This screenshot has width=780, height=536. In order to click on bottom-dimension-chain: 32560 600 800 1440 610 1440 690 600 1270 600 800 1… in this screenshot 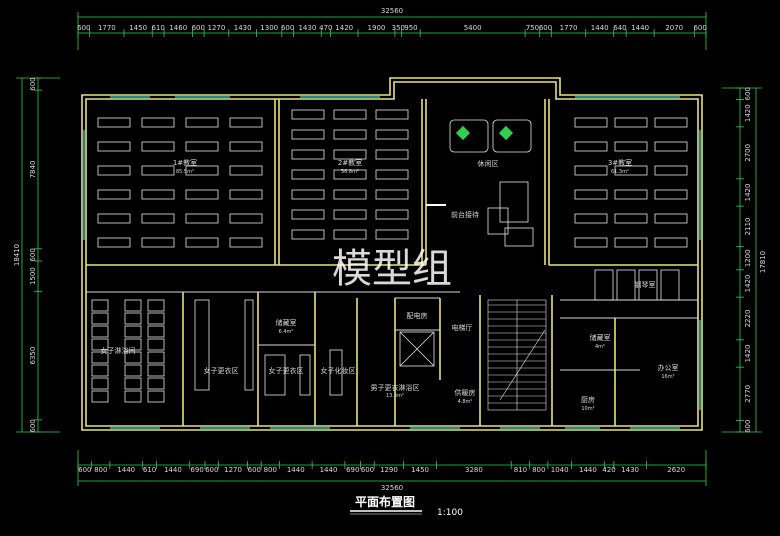, I will do `click(392, 471)`.